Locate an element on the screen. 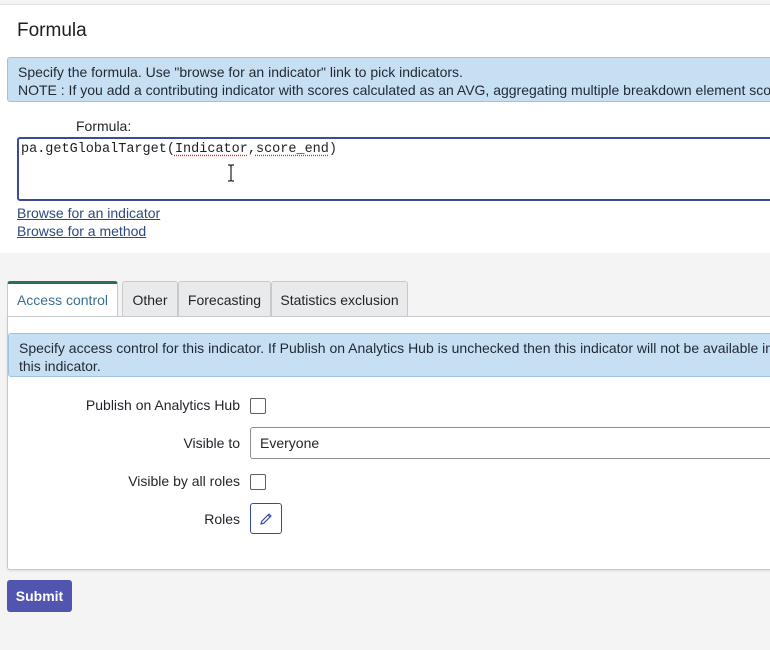  formula-text-arg1: Indicator is located at coordinates (211, 149).